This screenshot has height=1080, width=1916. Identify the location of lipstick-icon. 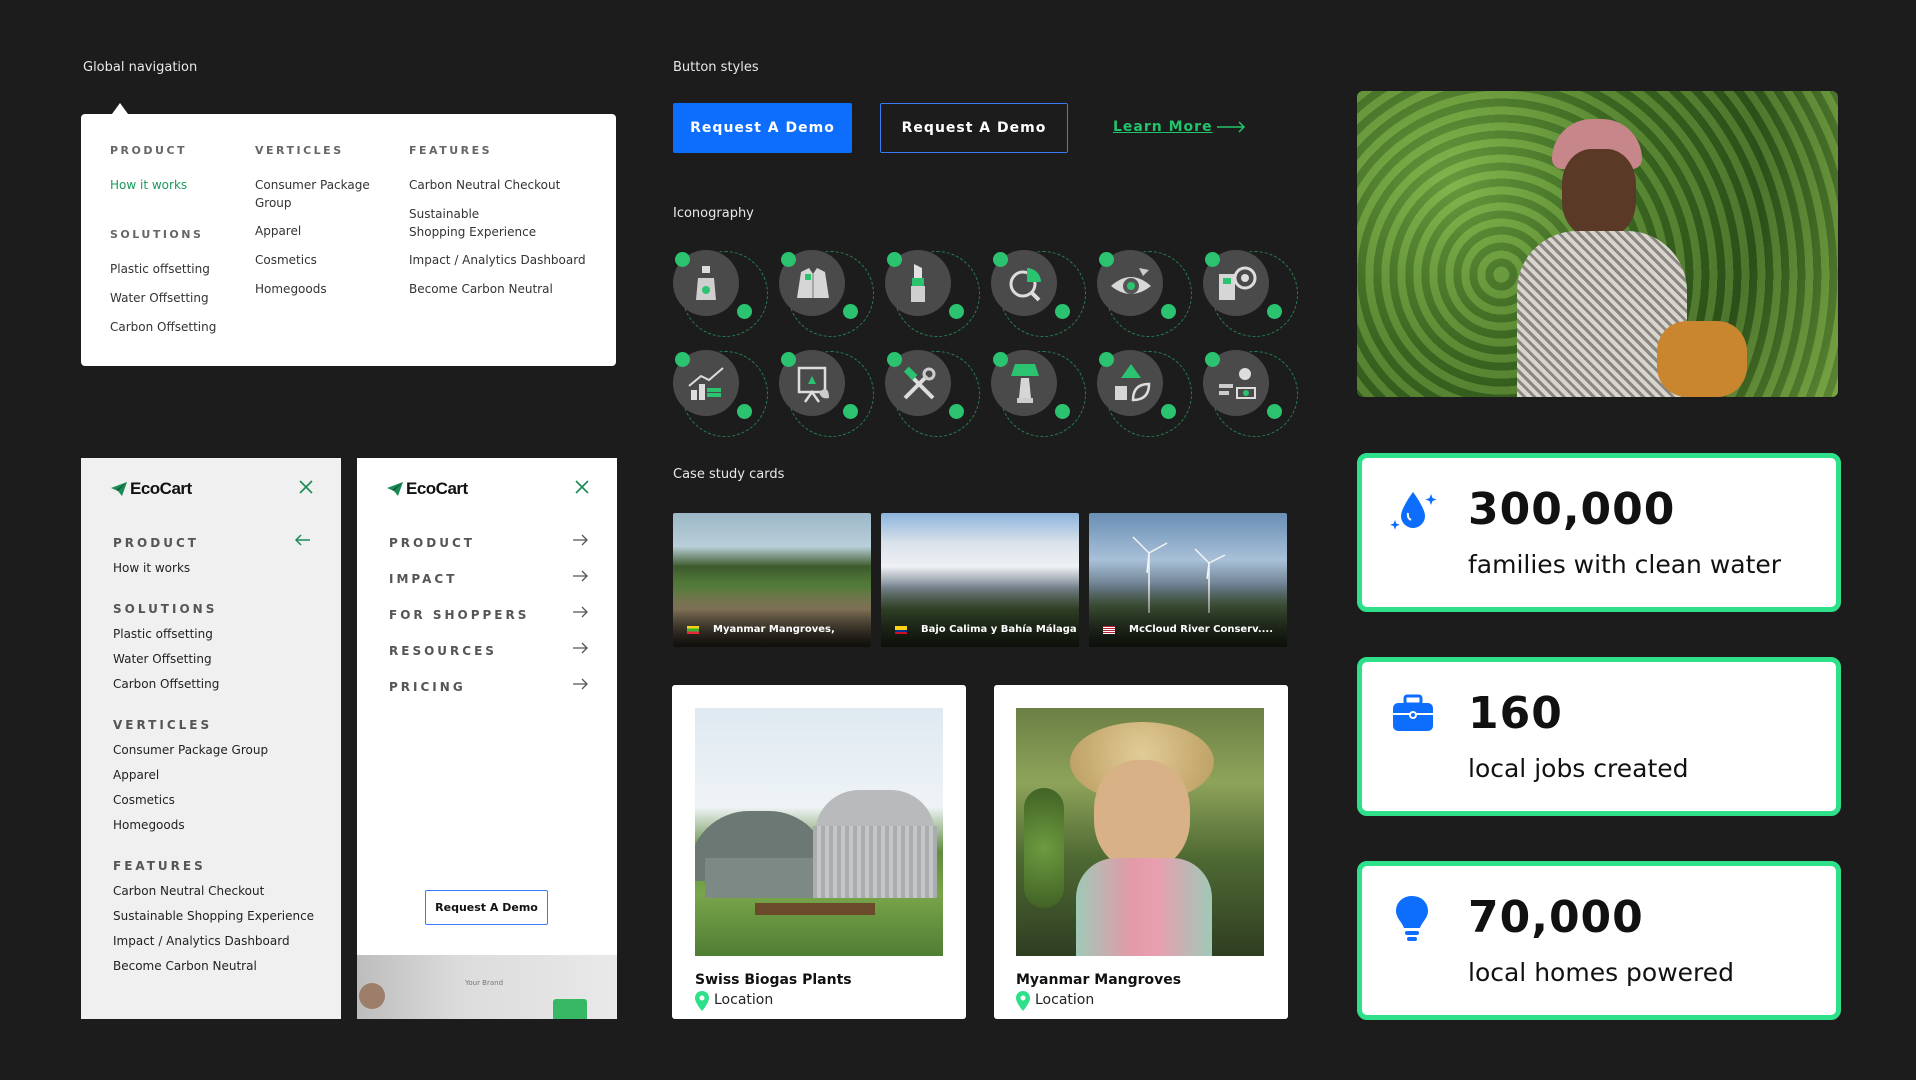
(935, 295).